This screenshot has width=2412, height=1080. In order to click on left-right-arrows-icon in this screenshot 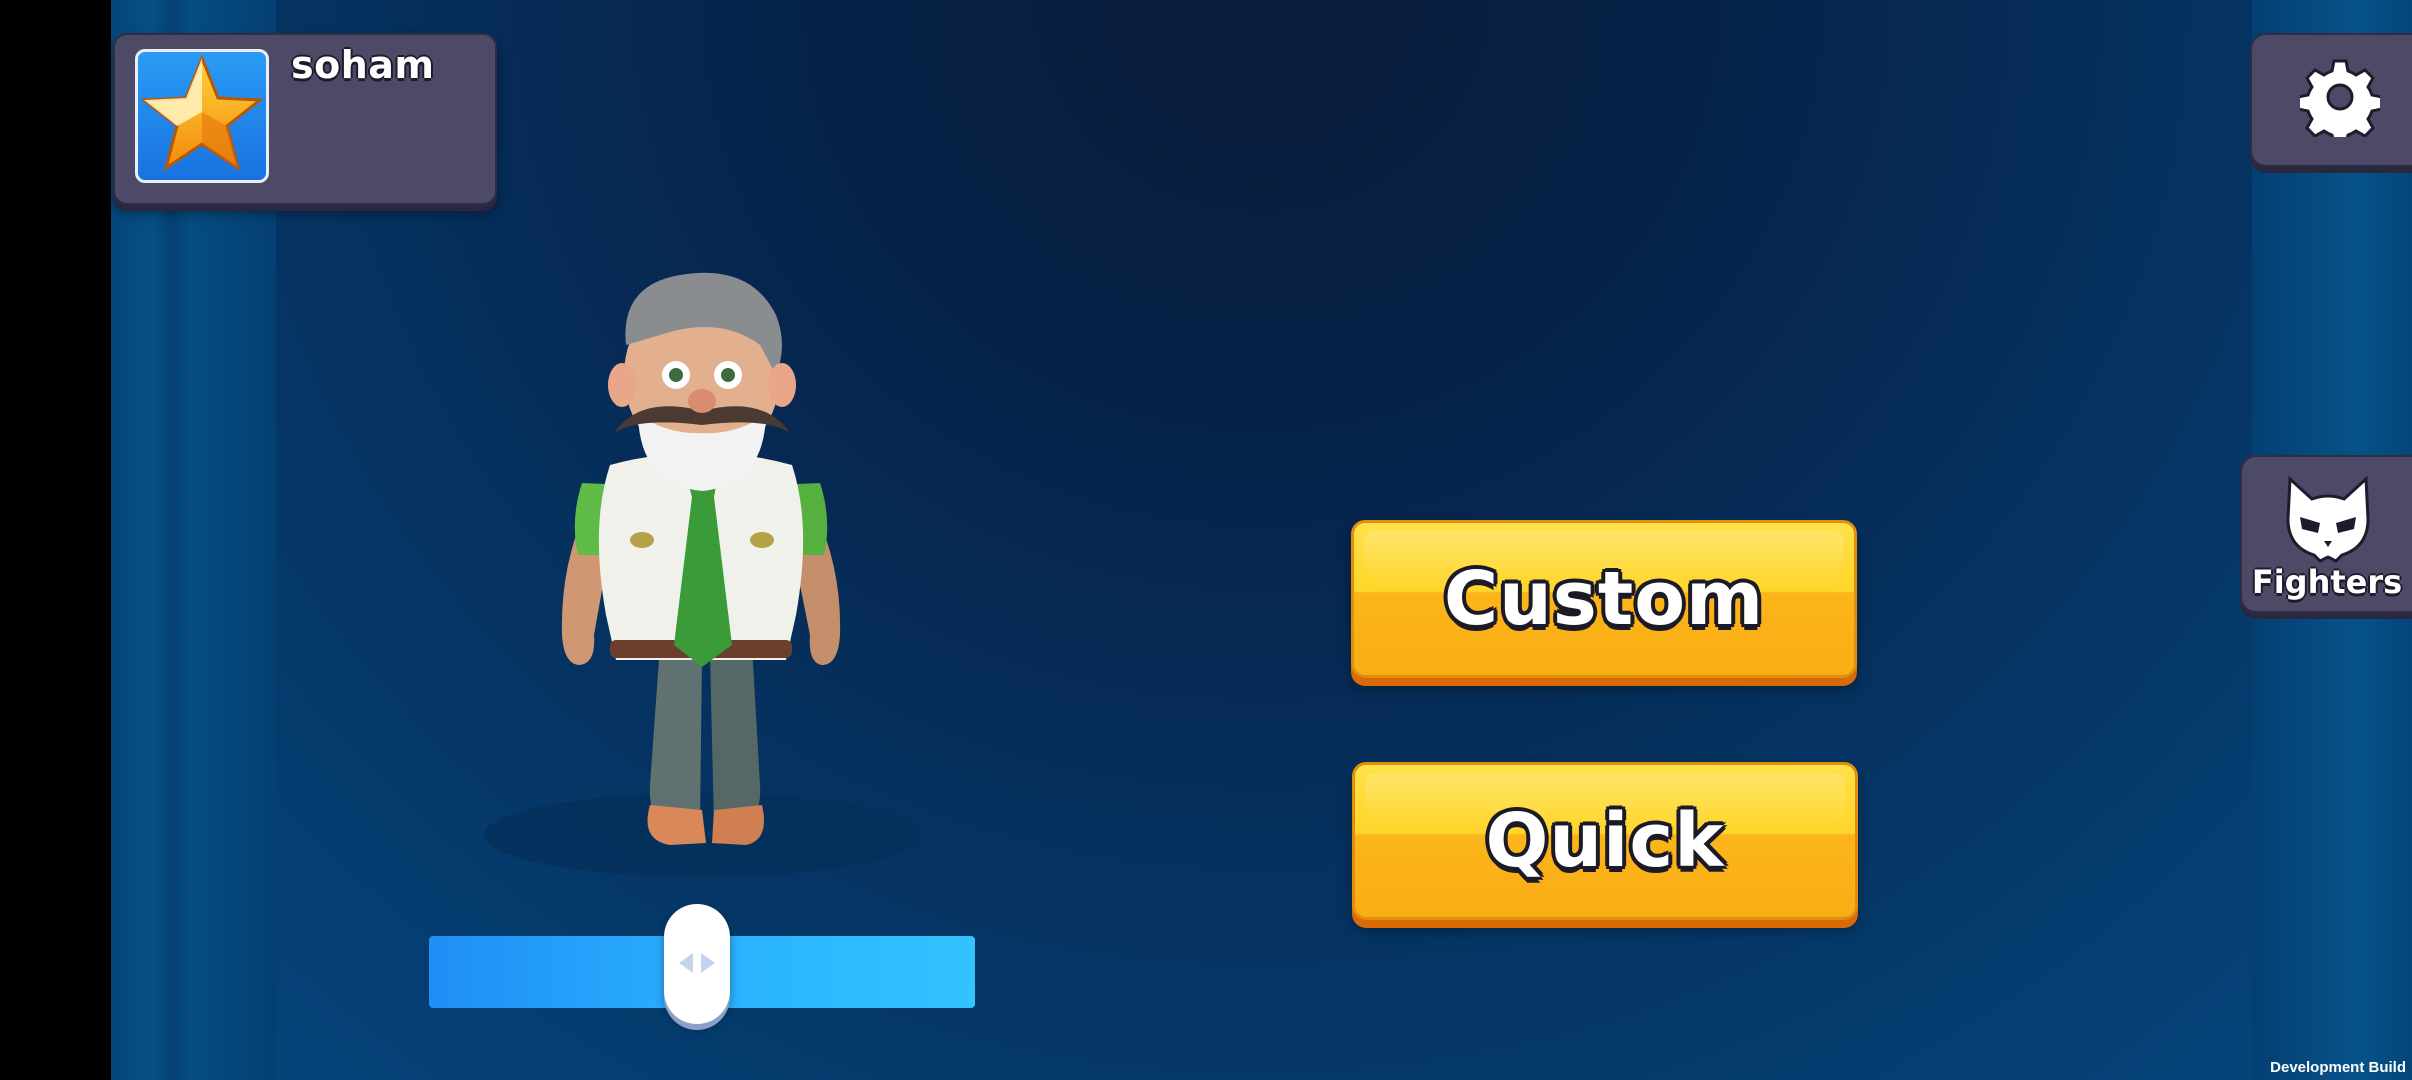, I will do `click(696, 963)`.